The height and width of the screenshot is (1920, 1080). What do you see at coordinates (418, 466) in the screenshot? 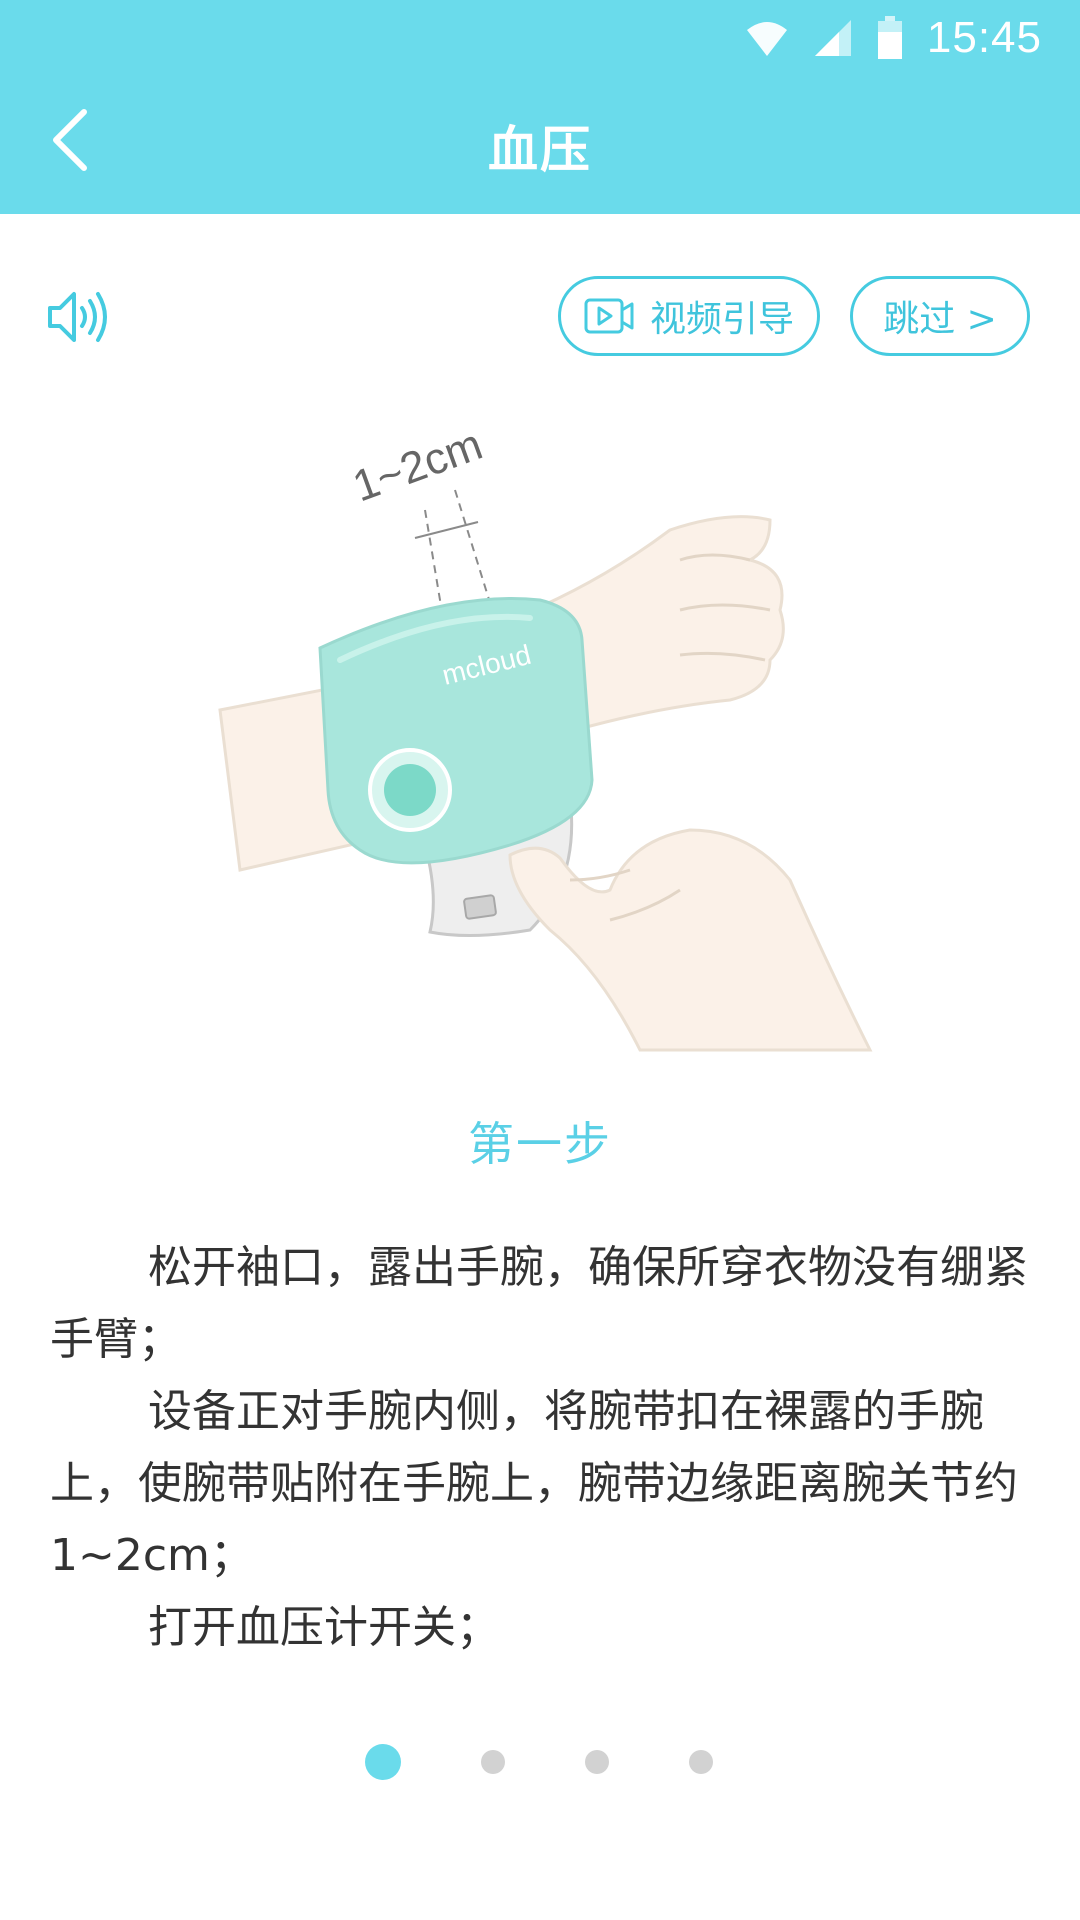
I see `measure-label: 1~2cm` at bounding box center [418, 466].